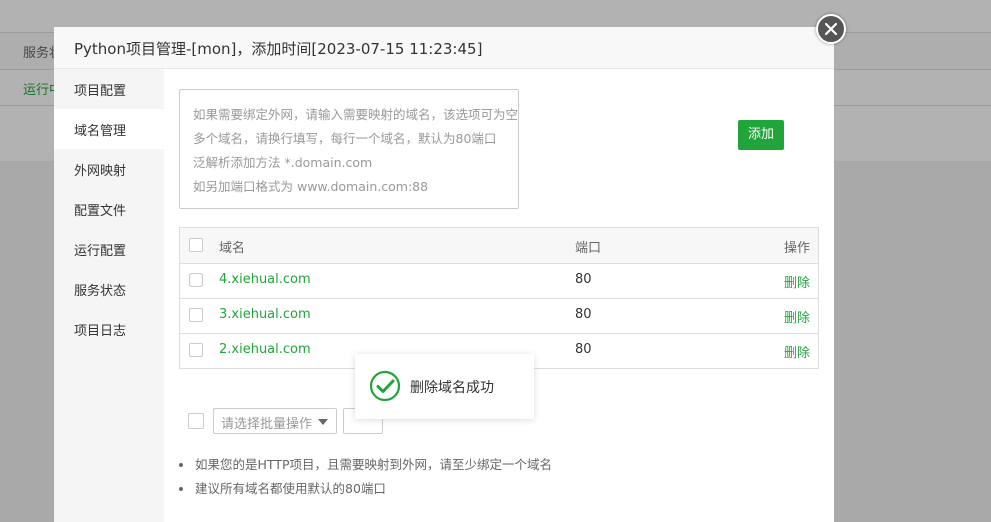 This screenshot has height=522, width=991. Describe the element at coordinates (196, 421) in the screenshot. I see `batch-select-all-checkbox` at that location.